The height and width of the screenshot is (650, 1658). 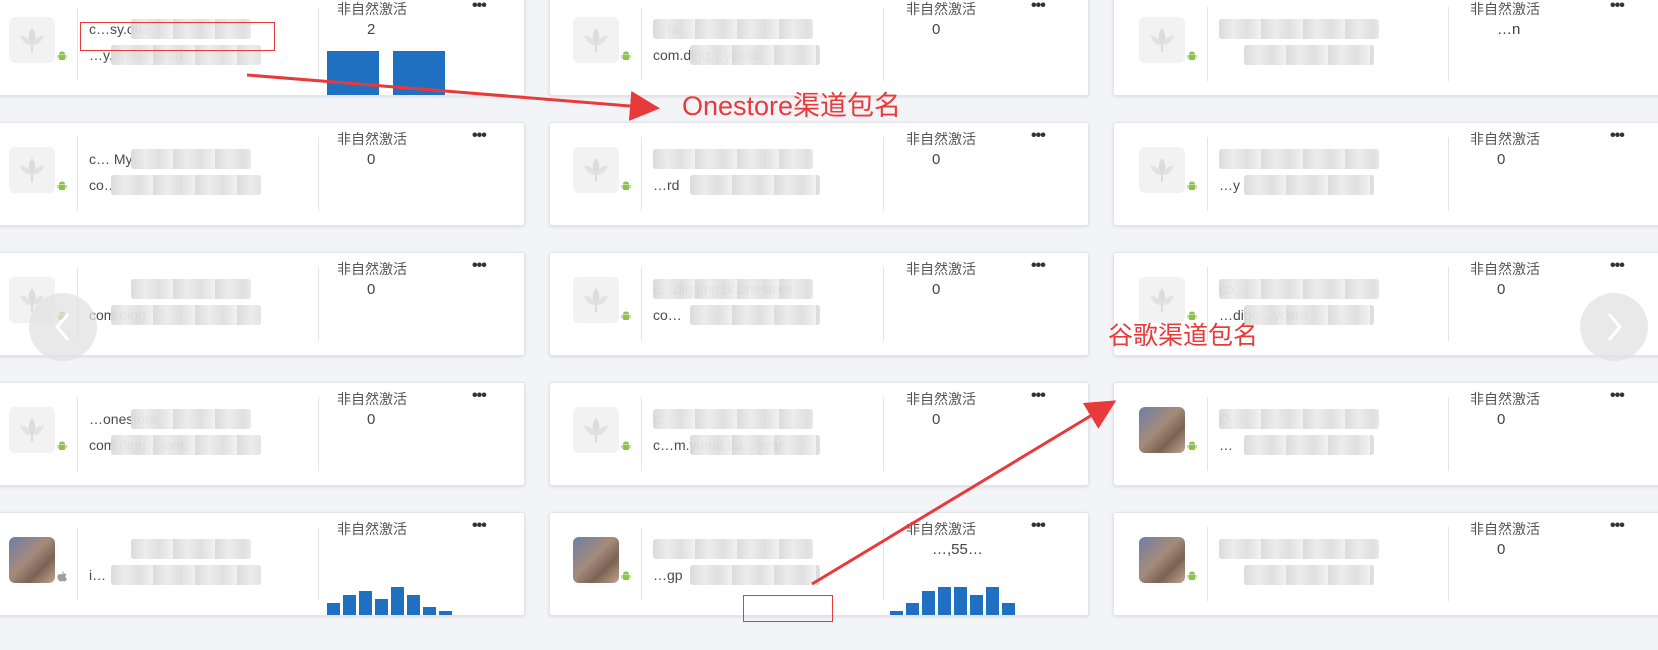 I want to click on app-card: c…c…m.yunai.da…ycar非自然激活0•••, so click(x=819, y=434).